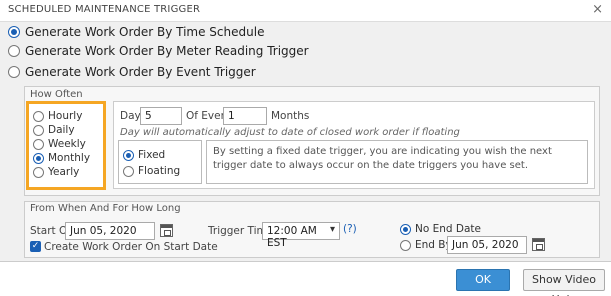  What do you see at coordinates (350, 229) in the screenshot?
I see `help-link: (?)` at bounding box center [350, 229].